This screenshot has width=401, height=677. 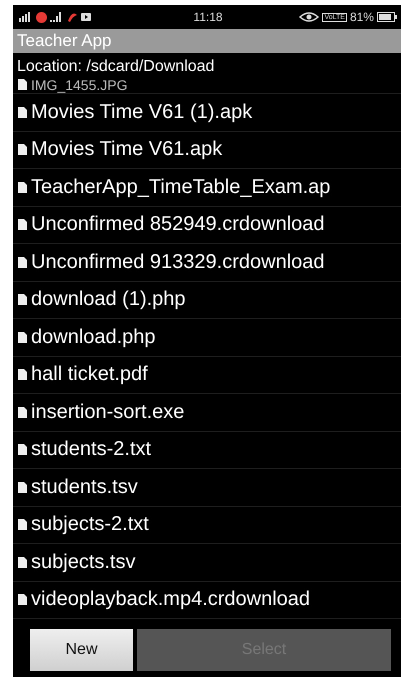 I want to click on eye-icon, so click(x=309, y=17).